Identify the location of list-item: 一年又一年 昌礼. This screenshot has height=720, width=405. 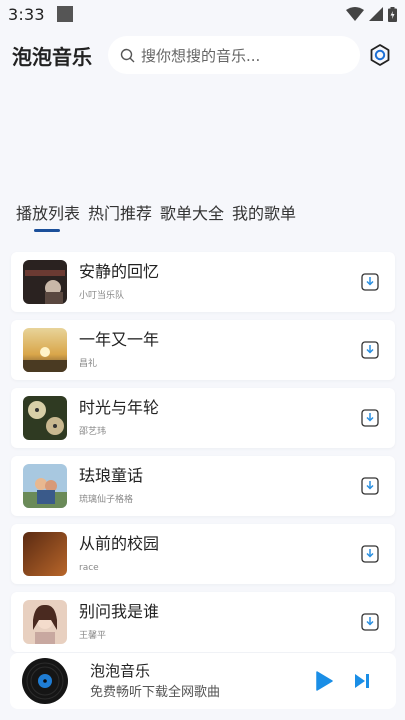
(203, 350).